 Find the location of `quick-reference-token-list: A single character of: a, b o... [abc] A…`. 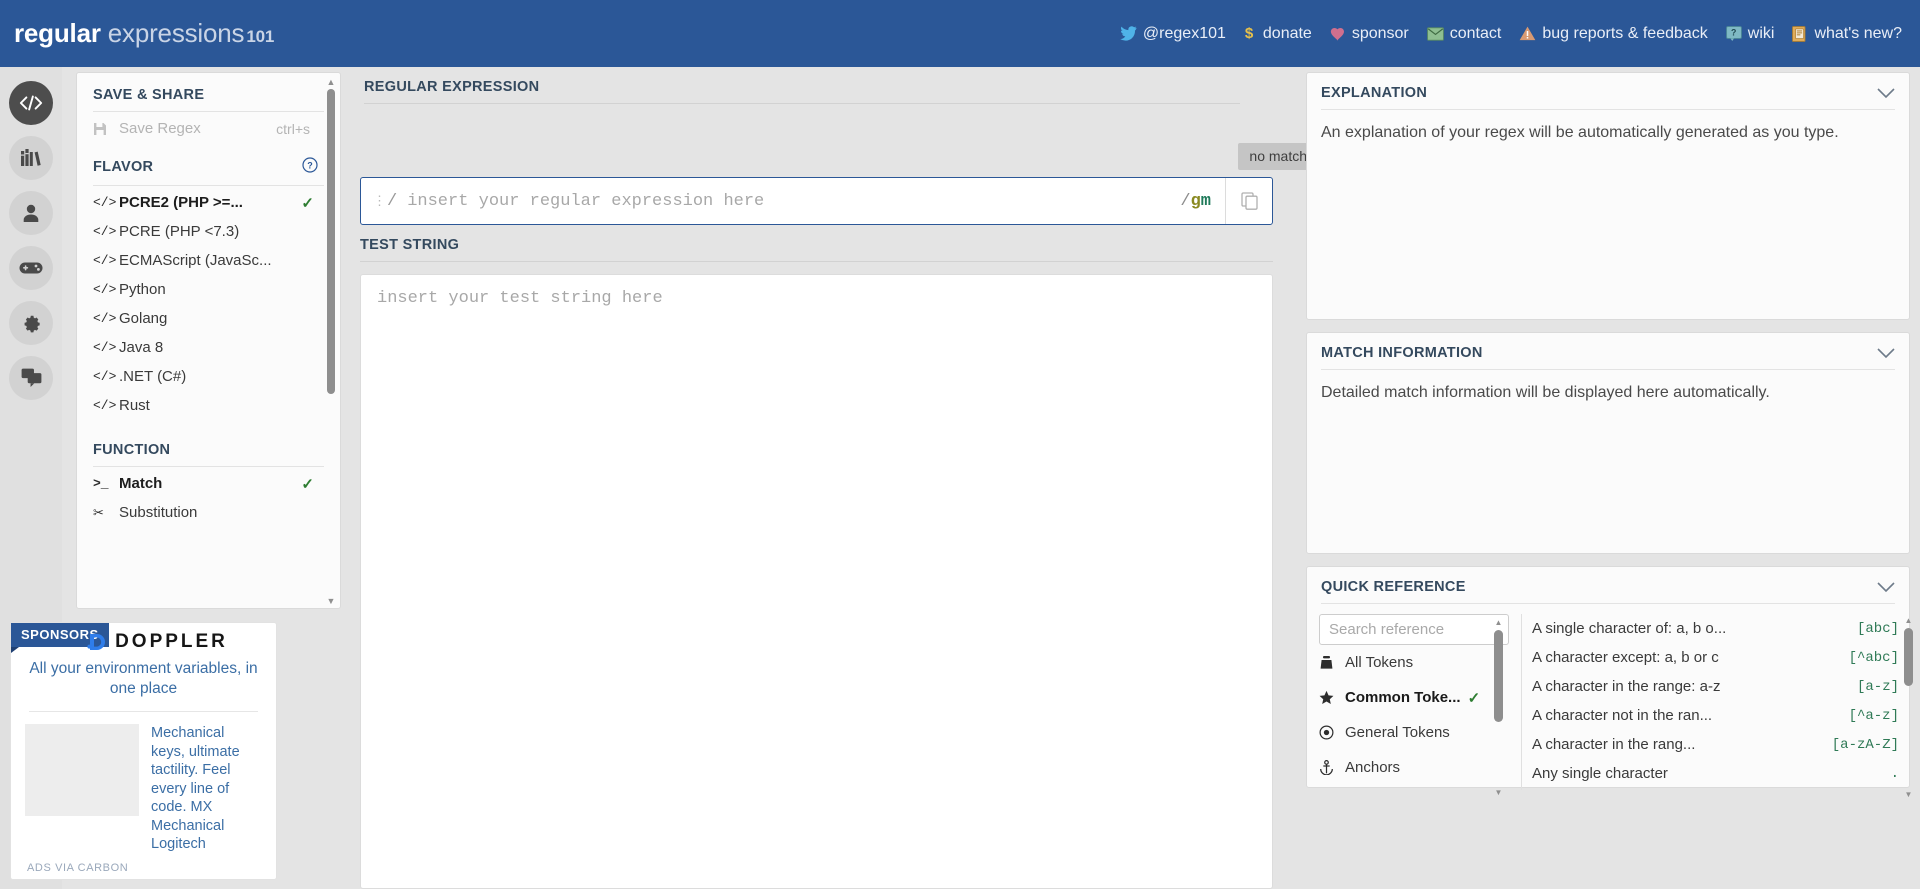

quick-reference-token-list: A single character of: a, b o... [abc] A… is located at coordinates (1722, 706).